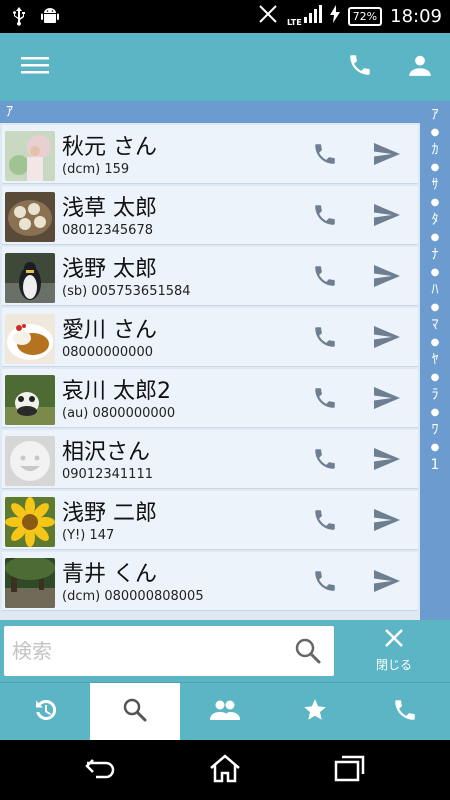  I want to click on index-letter: ﾀ, so click(435, 220).